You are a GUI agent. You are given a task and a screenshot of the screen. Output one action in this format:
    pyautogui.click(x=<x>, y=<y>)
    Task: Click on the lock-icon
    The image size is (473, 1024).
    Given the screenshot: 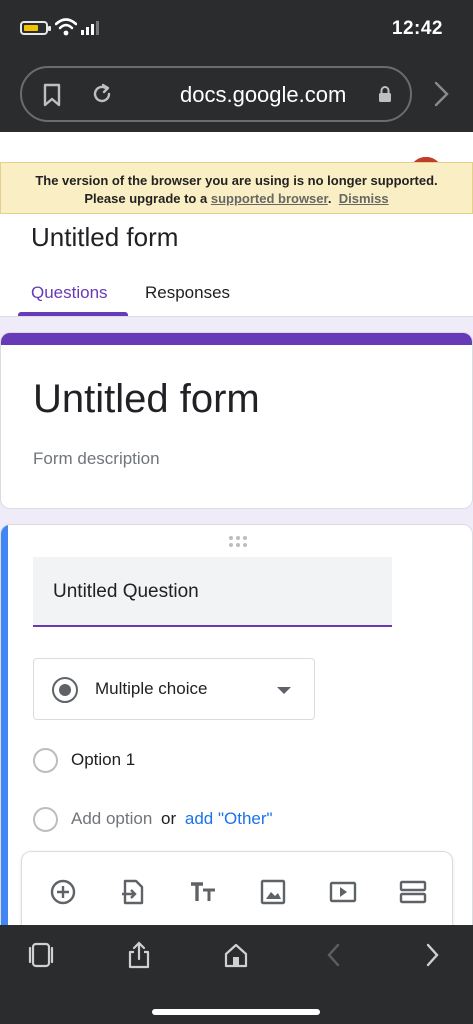 What is the action you would take?
    pyautogui.click(x=385, y=94)
    